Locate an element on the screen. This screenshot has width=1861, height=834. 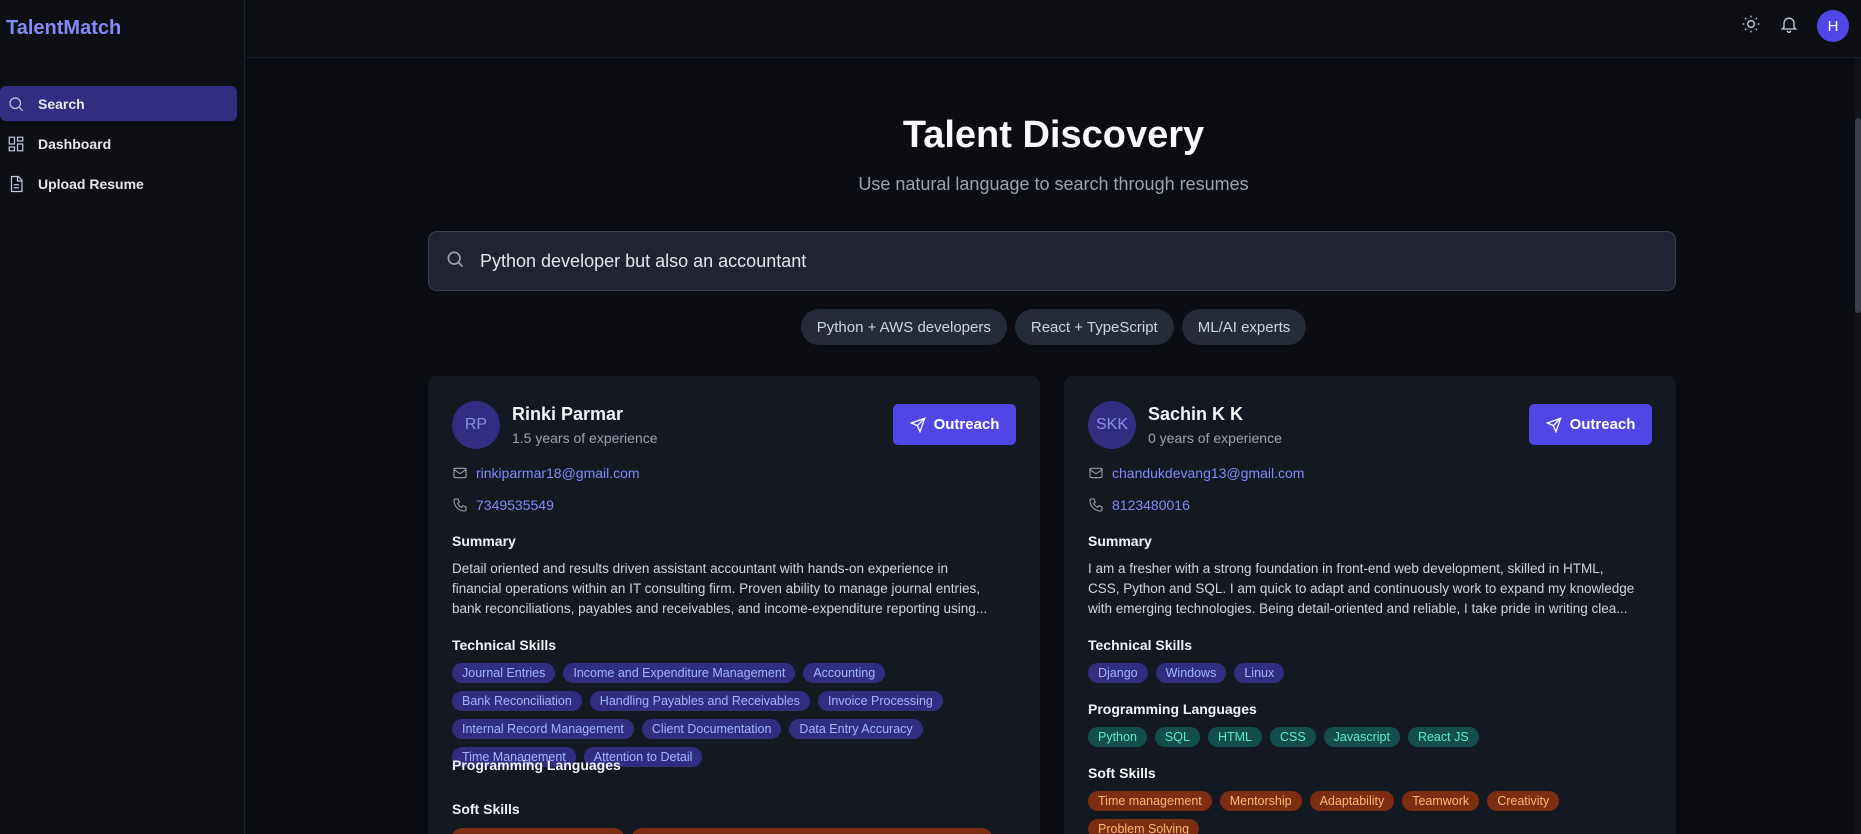
candidate-name: Rinki Parmar is located at coordinates (568, 414).